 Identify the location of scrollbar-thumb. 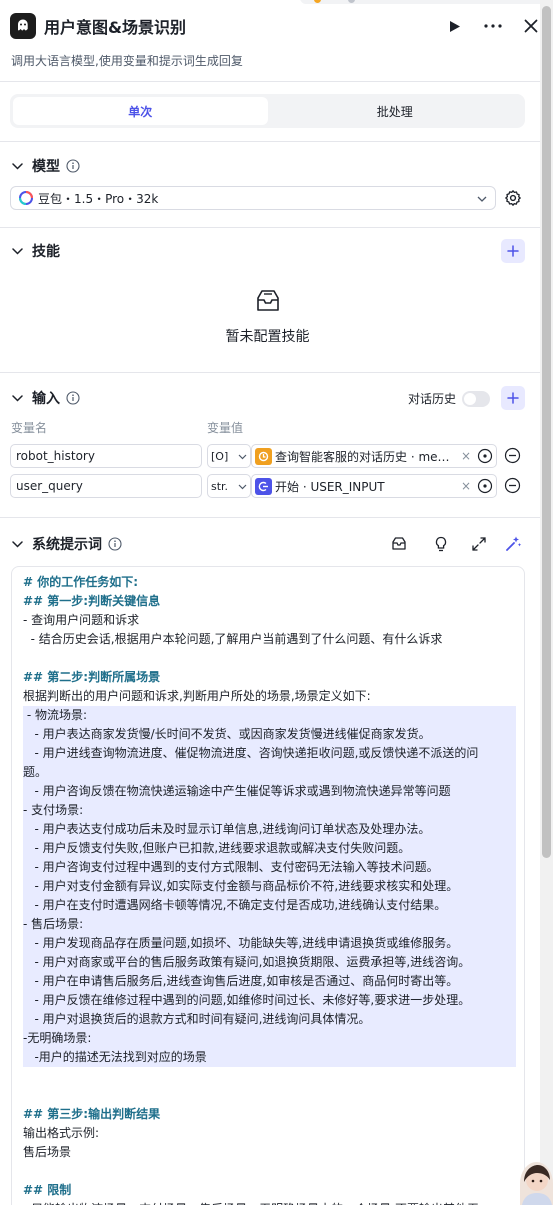
(546, 432).